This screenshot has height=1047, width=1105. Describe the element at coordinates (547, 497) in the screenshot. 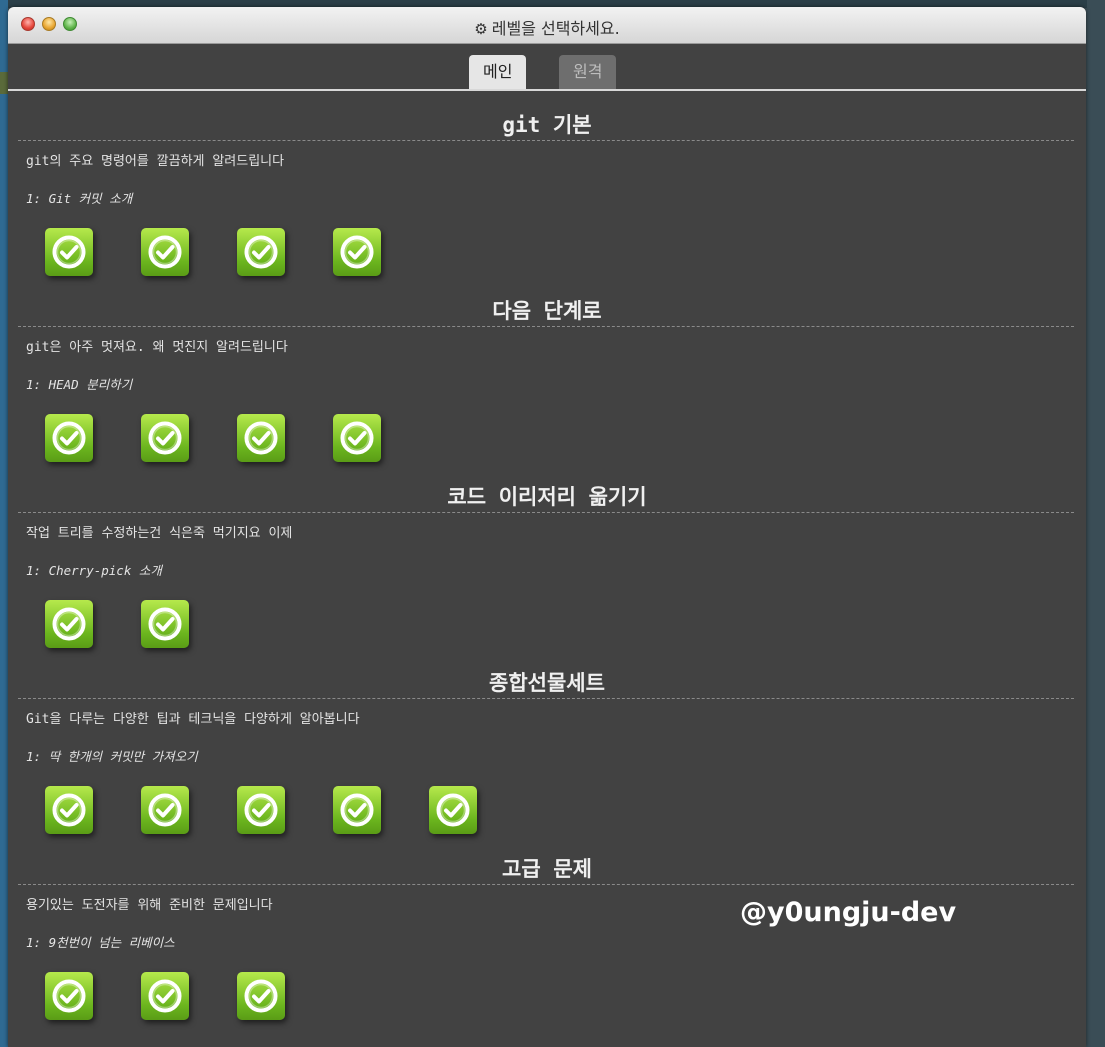

I see `section-title: 코드 이리저리 옮기기` at that location.